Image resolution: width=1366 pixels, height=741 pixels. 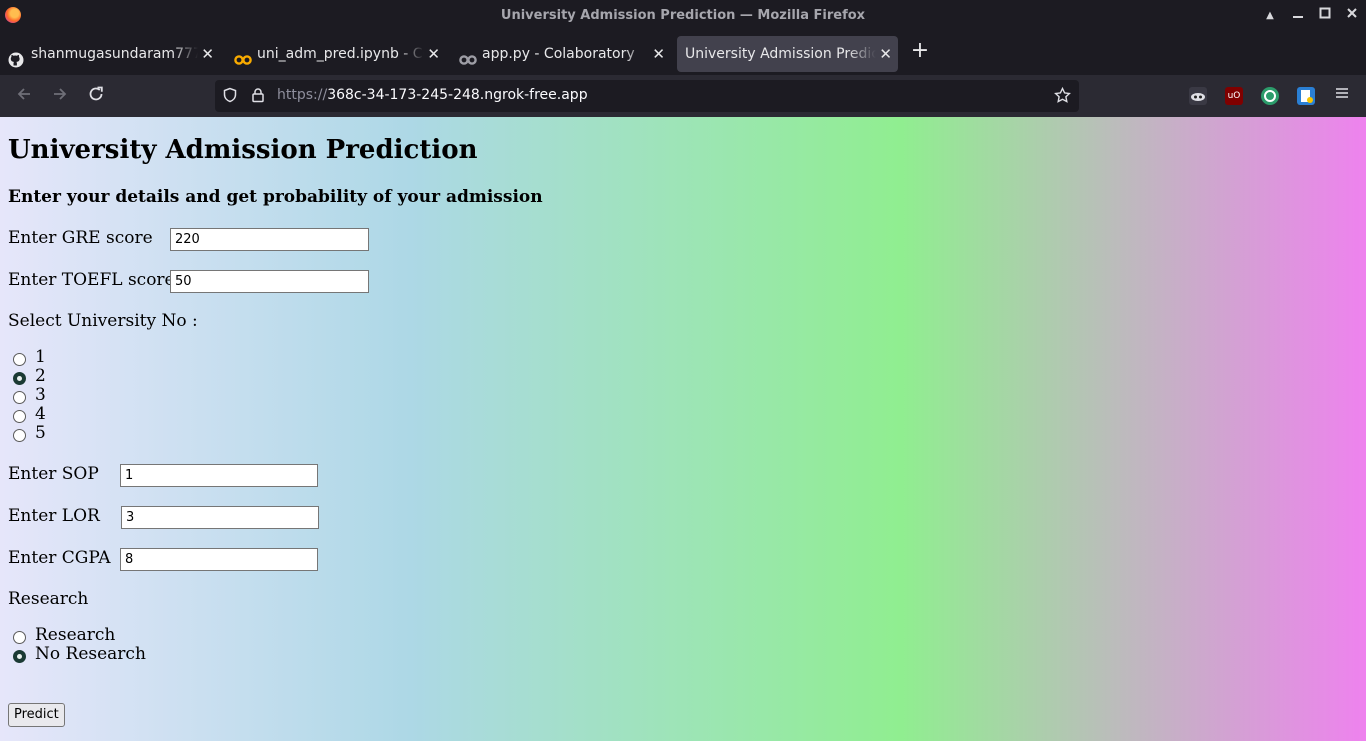 What do you see at coordinates (1270, 16) in the screenshot?
I see `window-shade-icon: ▲` at bounding box center [1270, 16].